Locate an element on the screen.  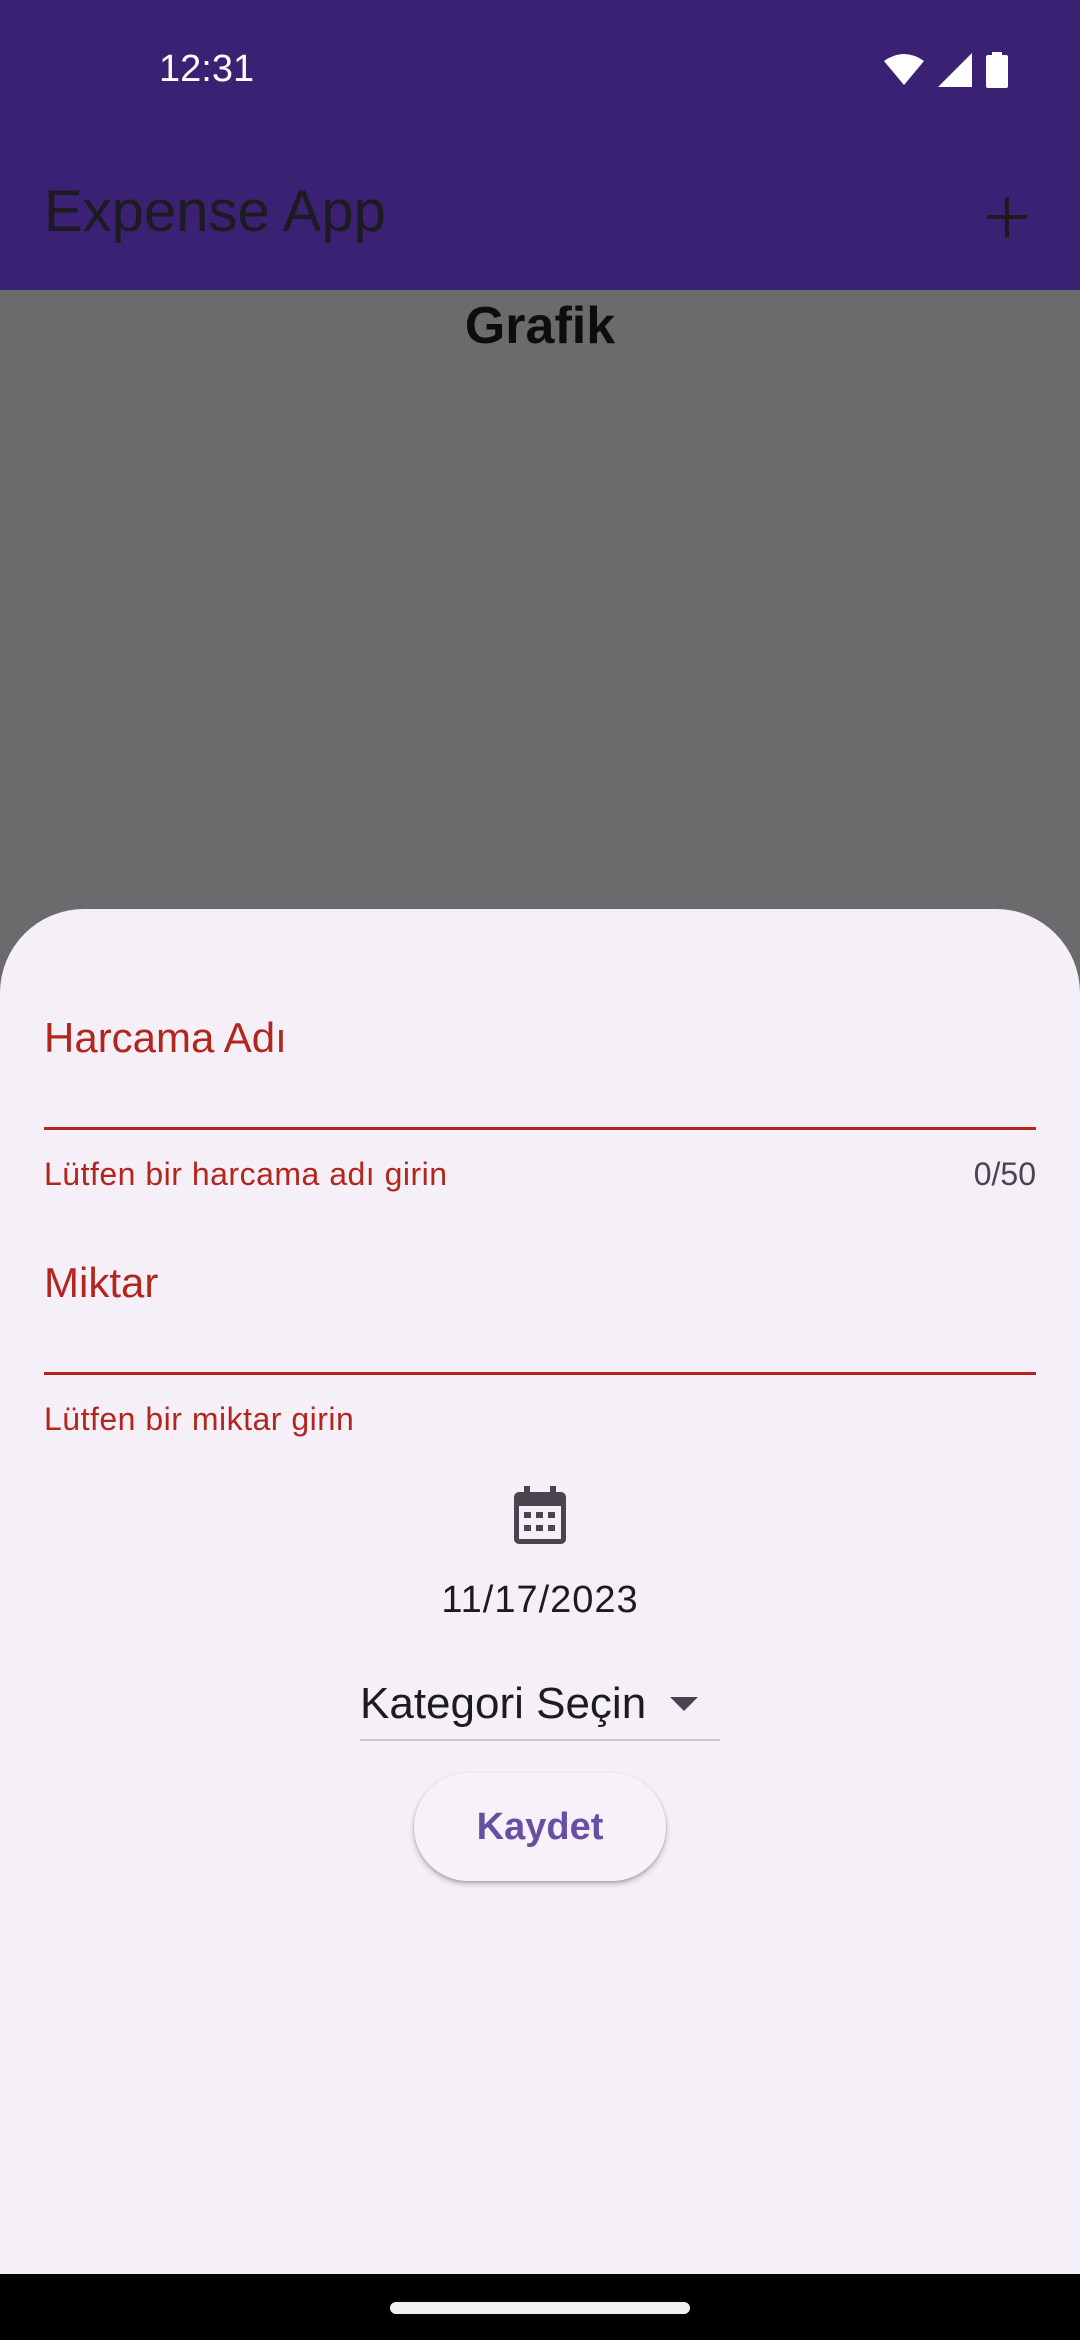
category-selected: Kategori Seçin is located at coordinates (503, 1703).